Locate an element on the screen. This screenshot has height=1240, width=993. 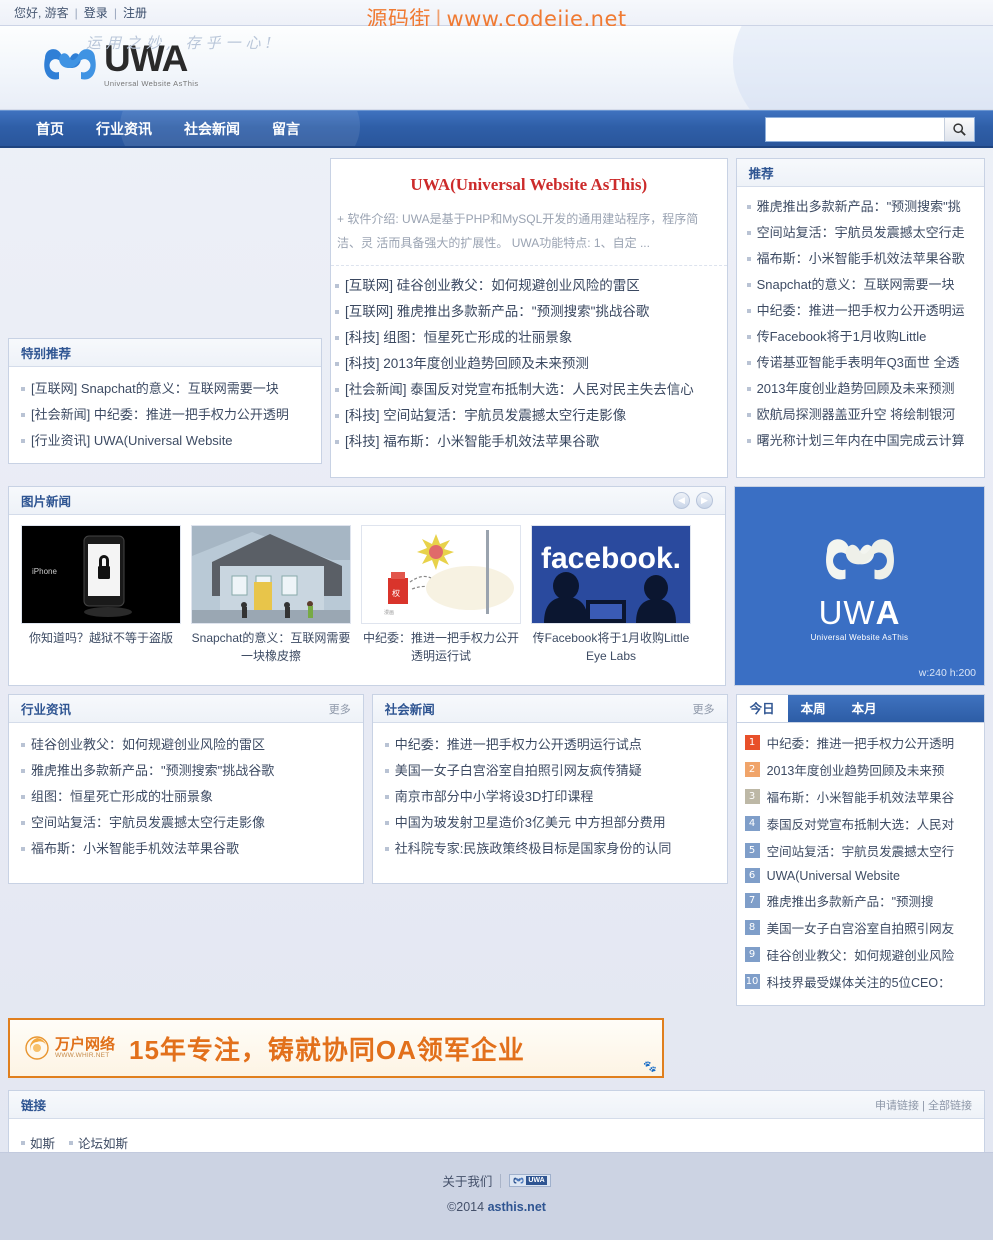
recommend-link-7: 传诺基亚智能手表明年Q3面世 全透 is located at coordinates (858, 362).